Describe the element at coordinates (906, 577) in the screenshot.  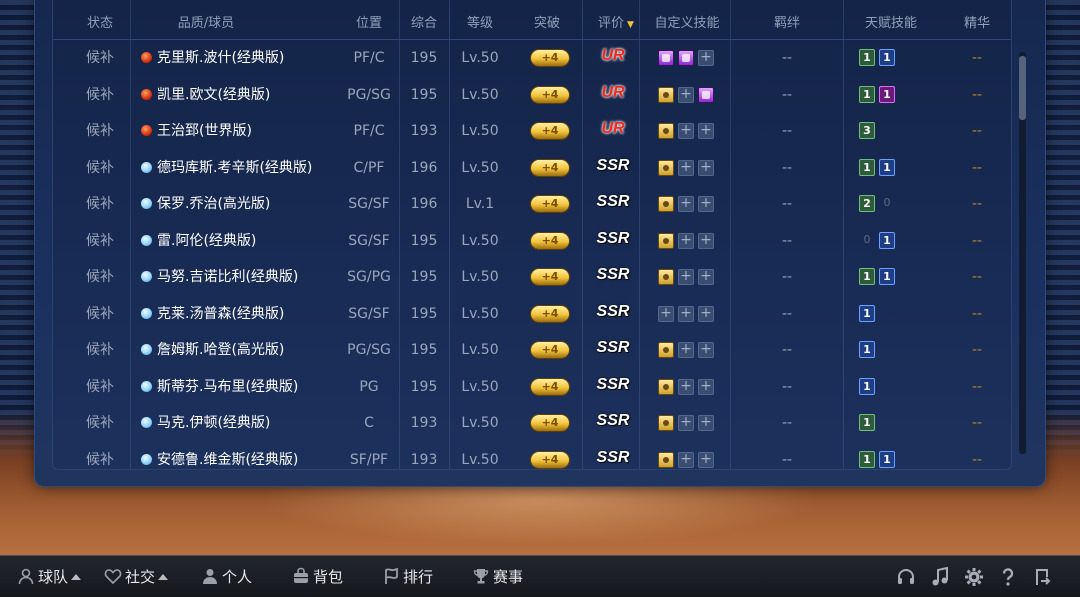
I see `headset-icon` at that location.